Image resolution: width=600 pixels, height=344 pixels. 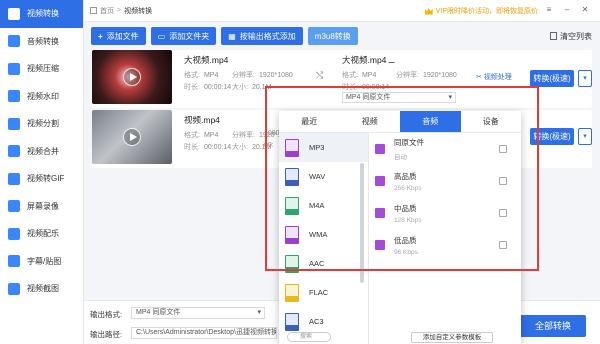 I want to click on sidebar-item-screenshot: 视频截图, so click(x=41, y=289).